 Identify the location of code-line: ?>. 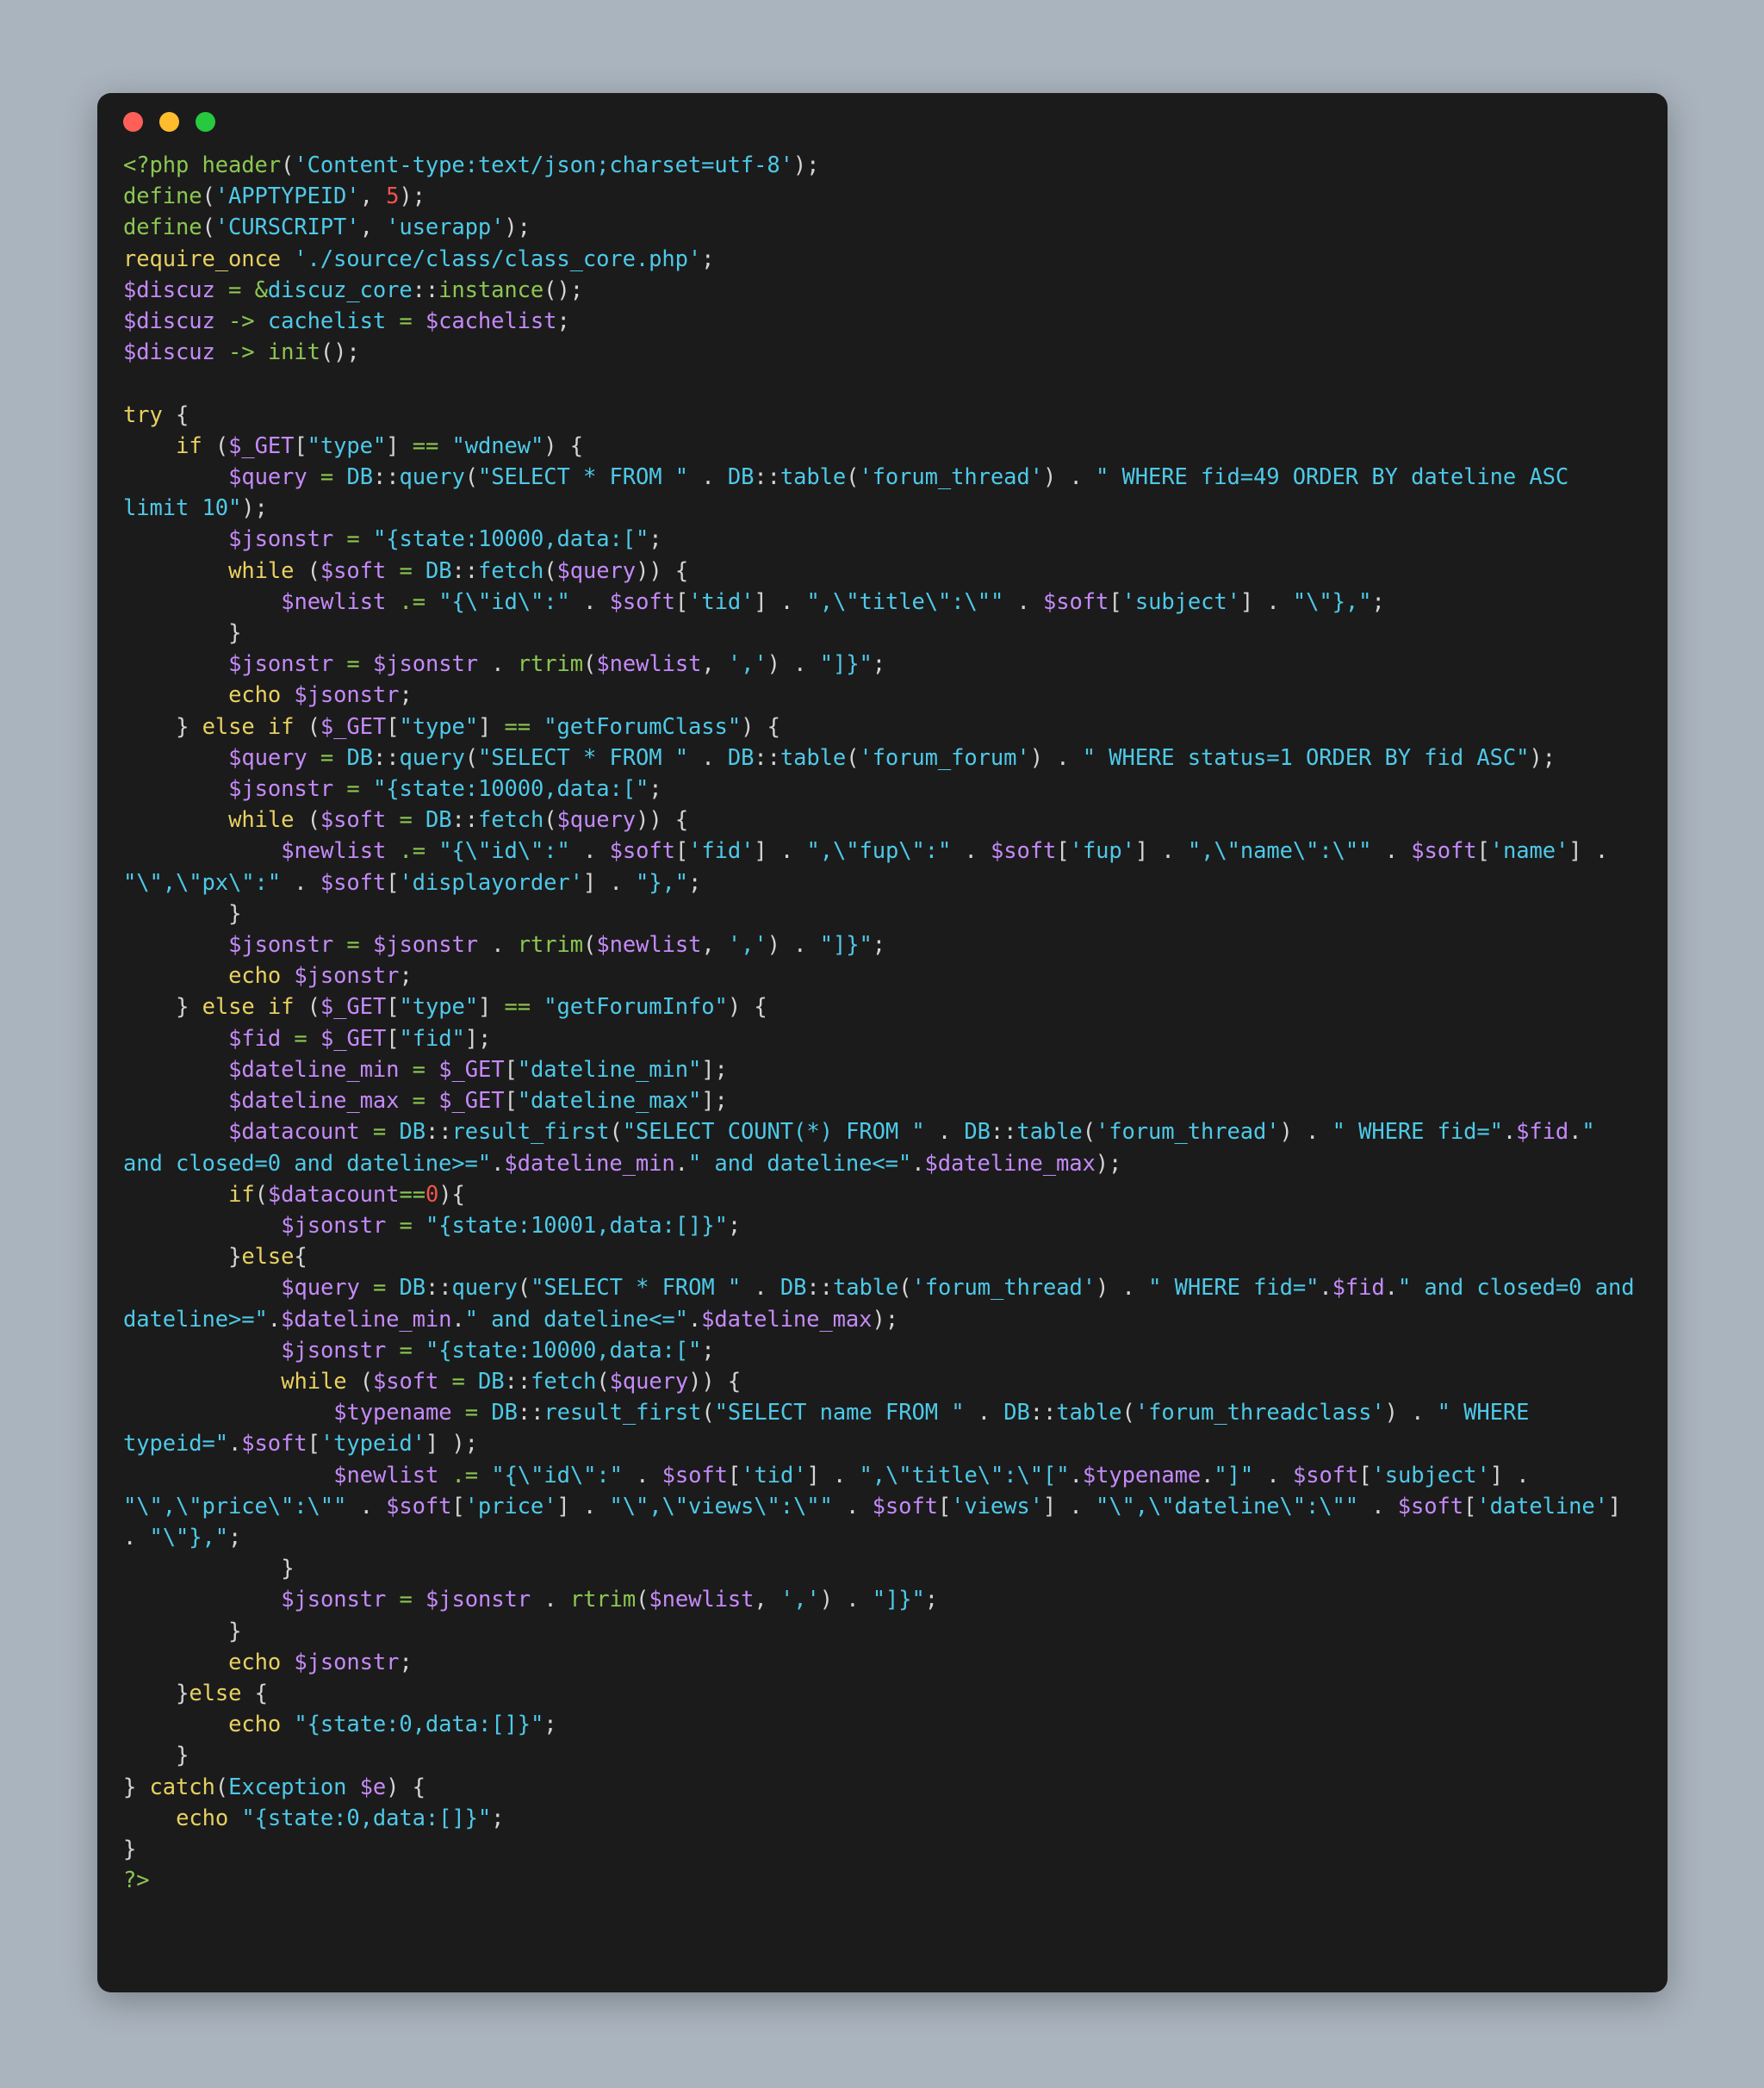
(136, 1881).